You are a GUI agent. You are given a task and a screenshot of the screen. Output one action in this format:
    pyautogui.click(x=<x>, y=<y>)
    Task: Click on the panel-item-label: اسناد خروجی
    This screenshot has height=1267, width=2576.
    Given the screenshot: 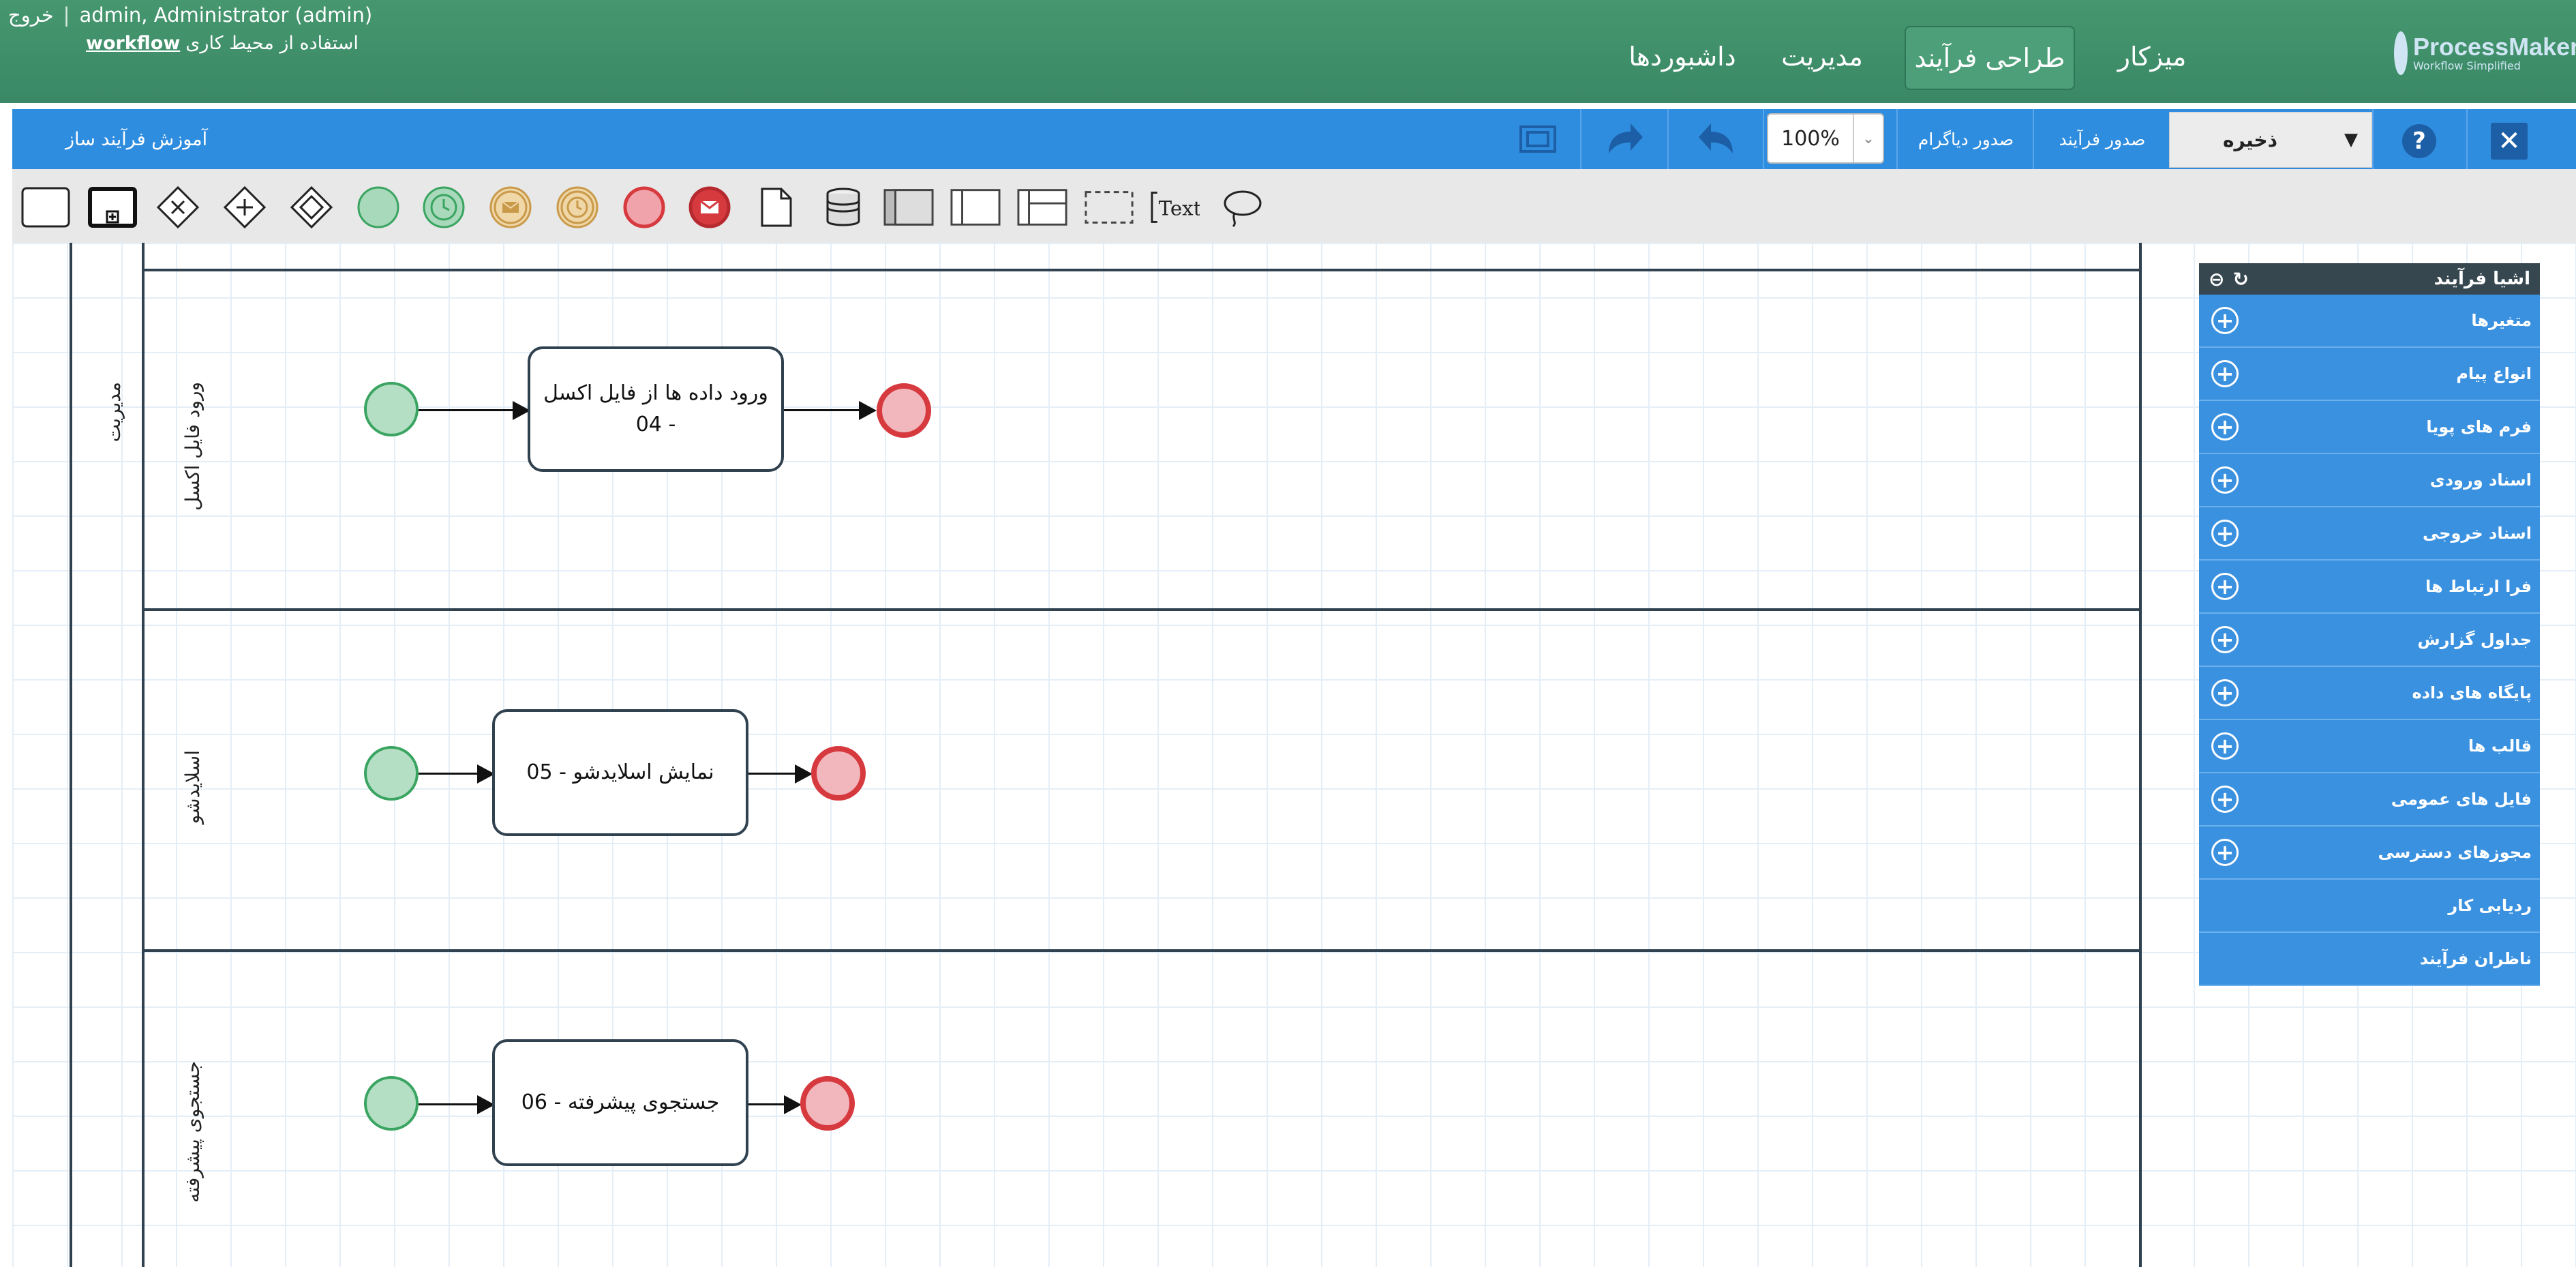 What is the action you would take?
    pyautogui.click(x=2477, y=533)
    